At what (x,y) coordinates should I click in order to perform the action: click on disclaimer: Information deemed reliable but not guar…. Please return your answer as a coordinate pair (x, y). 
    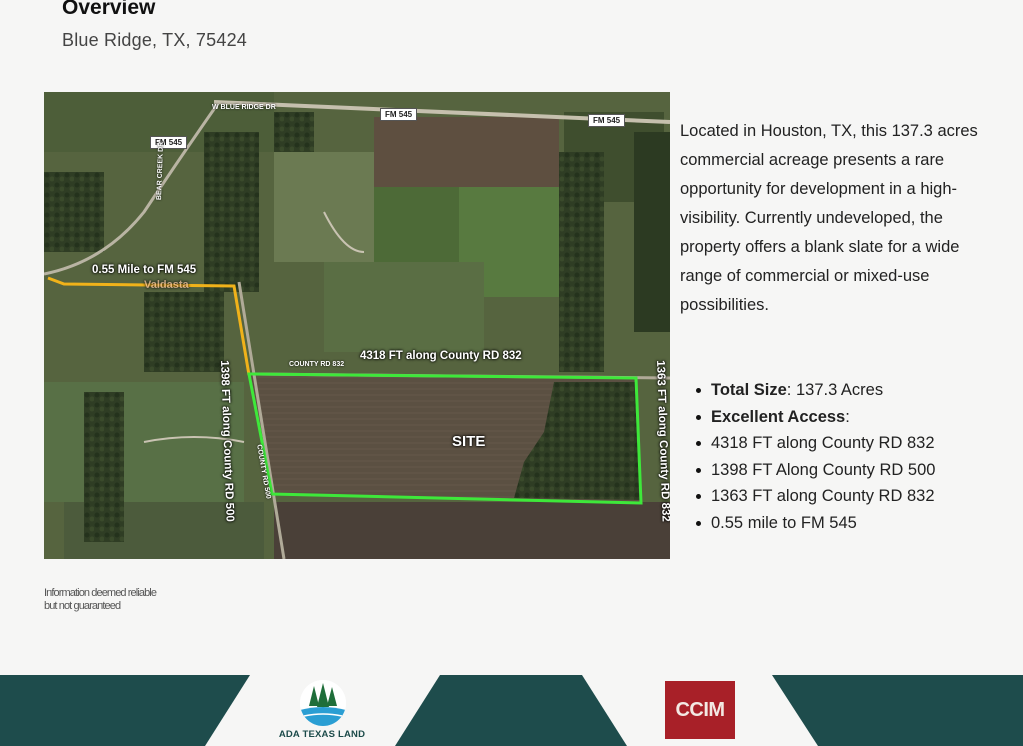
    Looking at the image, I should click on (100, 599).